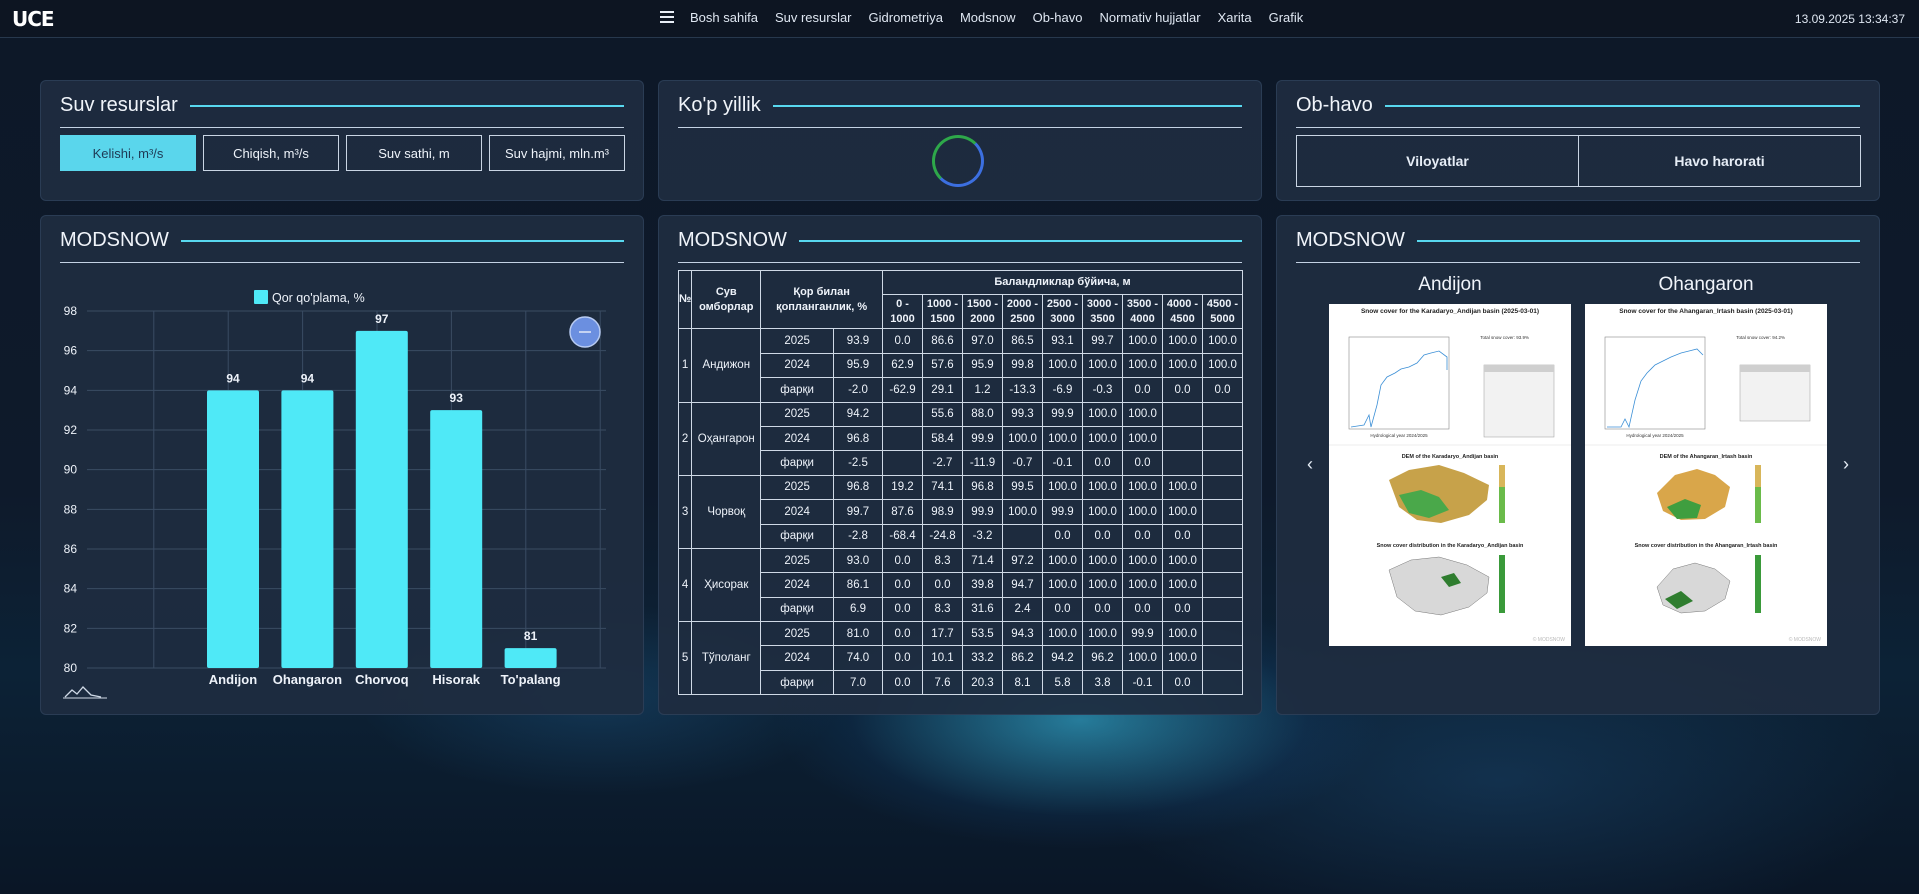 This screenshot has width=1919, height=894. Describe the element at coordinates (1286, 17) in the screenshot. I see `nav-item-grafik: Grafik` at that location.